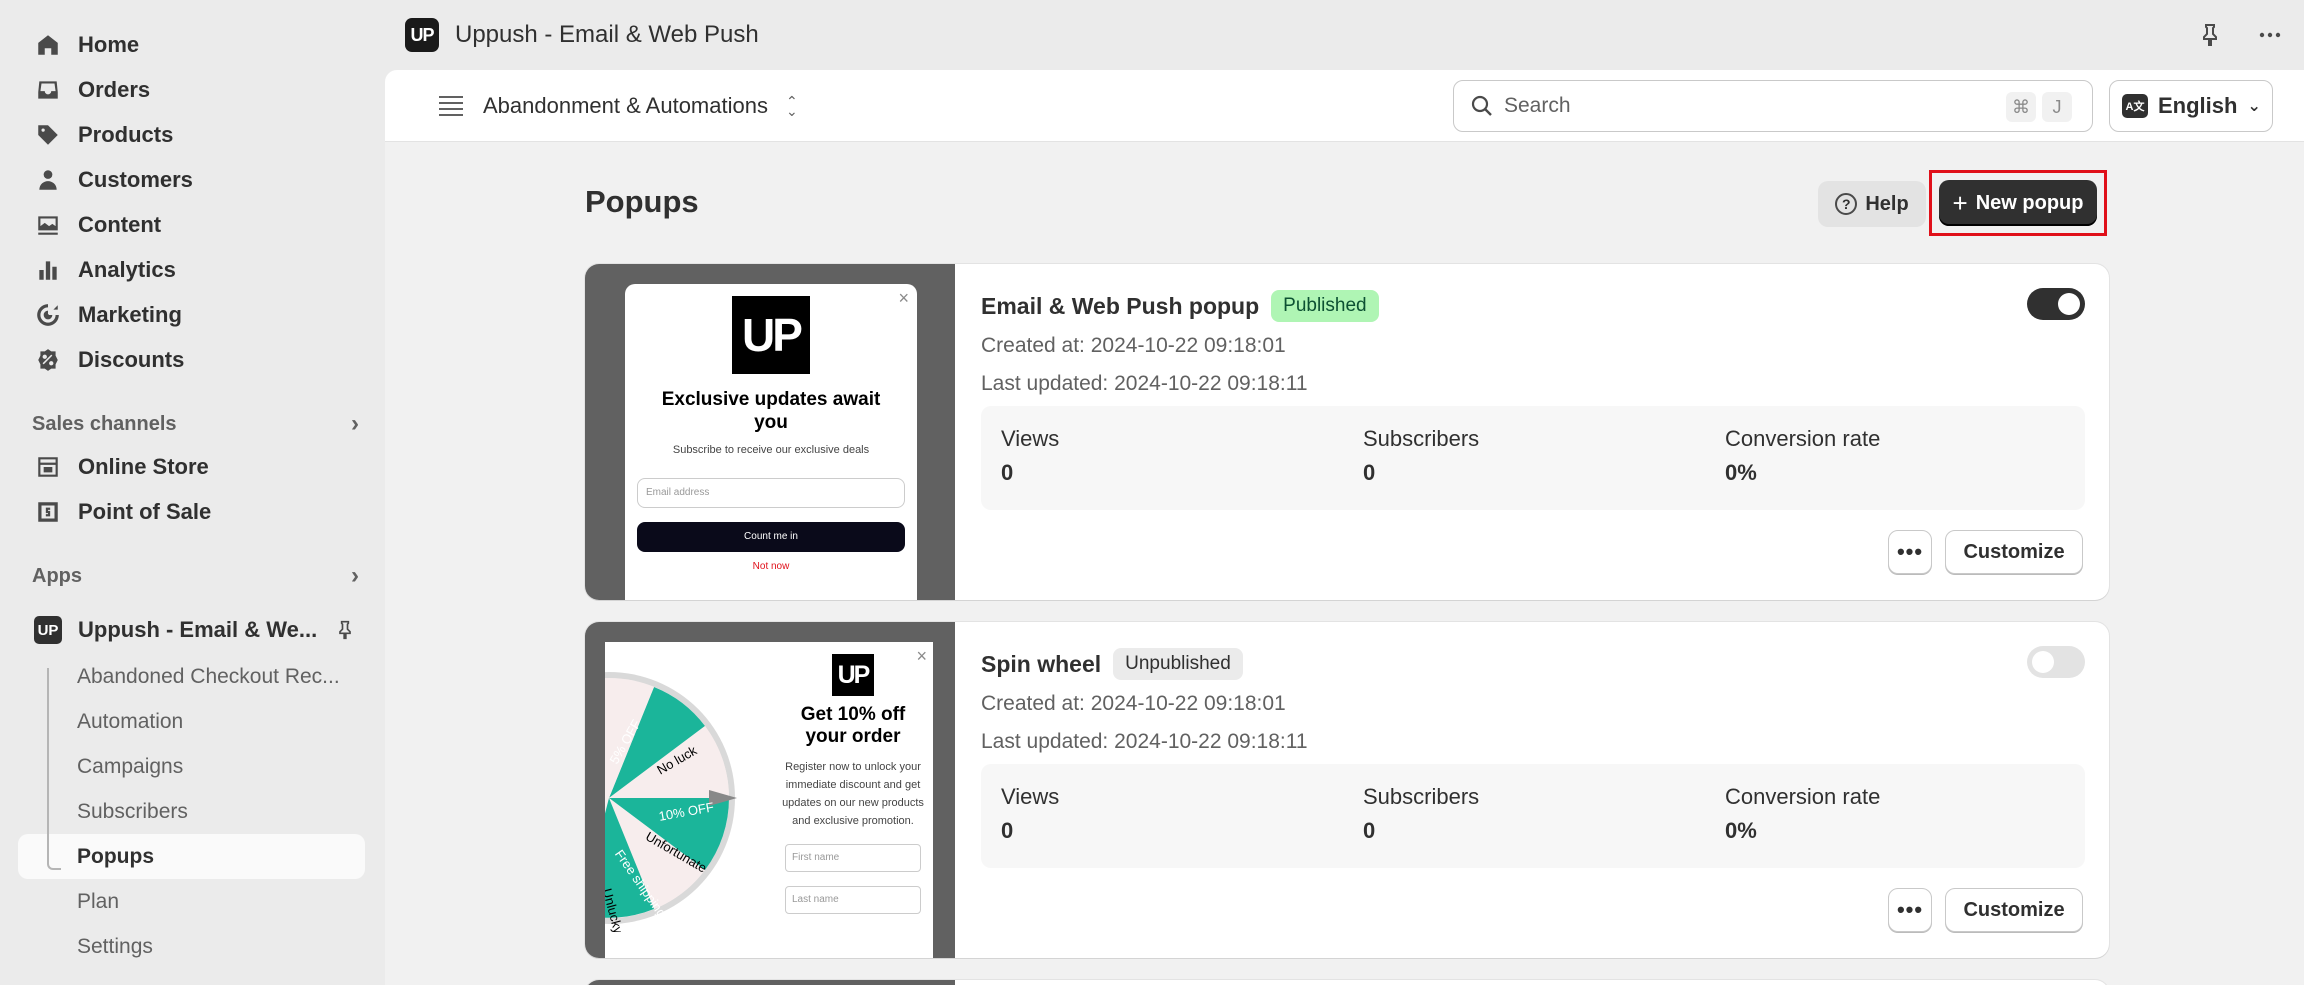 This screenshot has height=985, width=2304. I want to click on nav-label: Products, so click(126, 134).